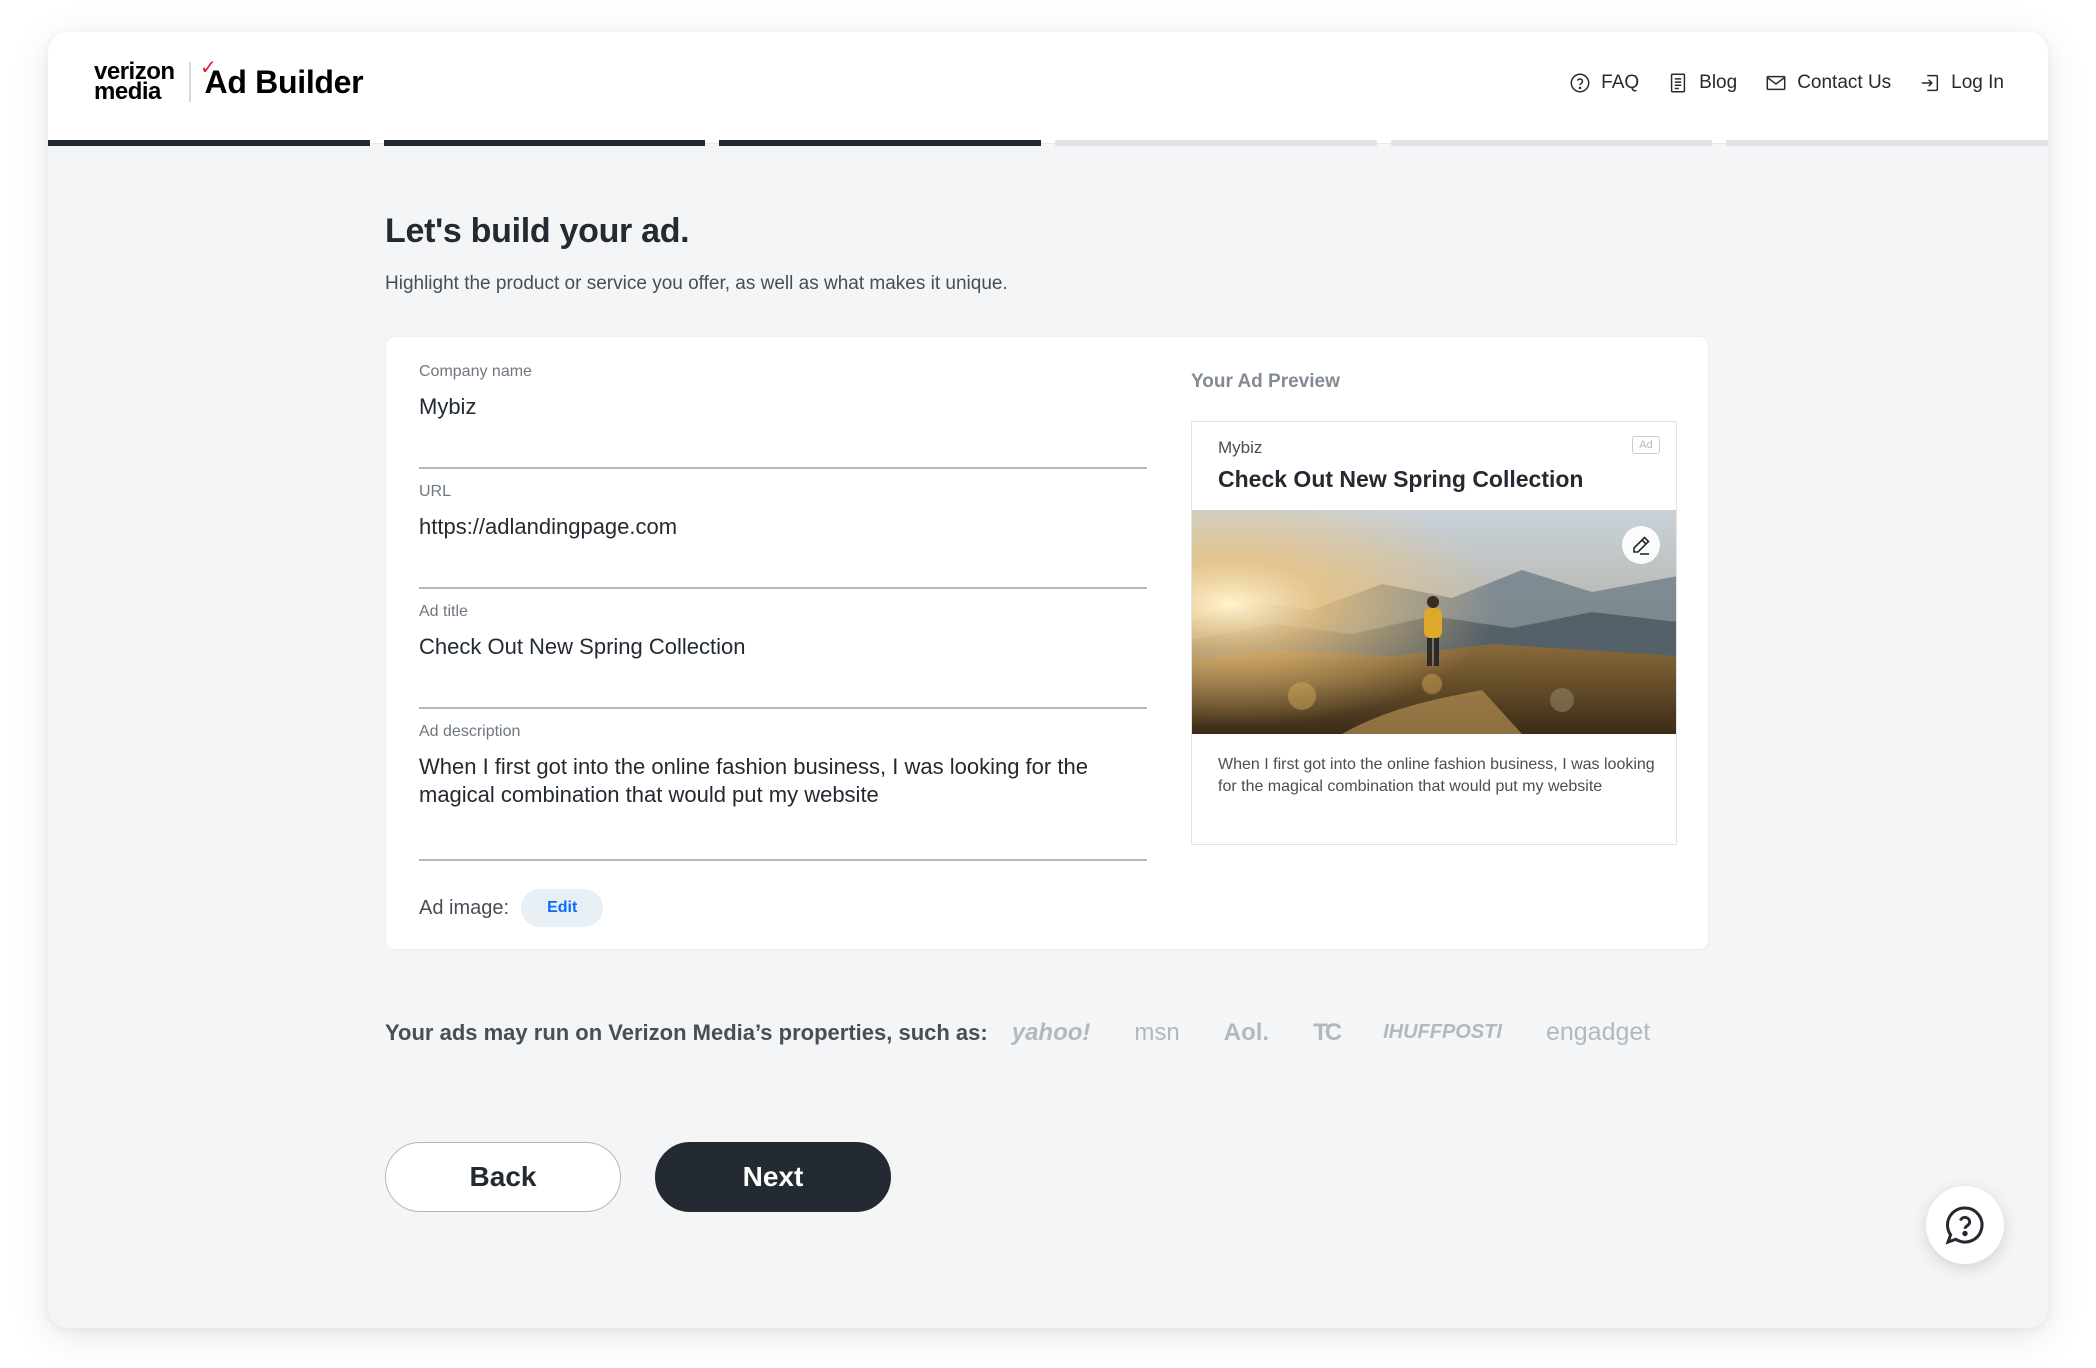 The image size is (2096, 1368). I want to click on nav-blog-label: Blog, so click(1718, 82).